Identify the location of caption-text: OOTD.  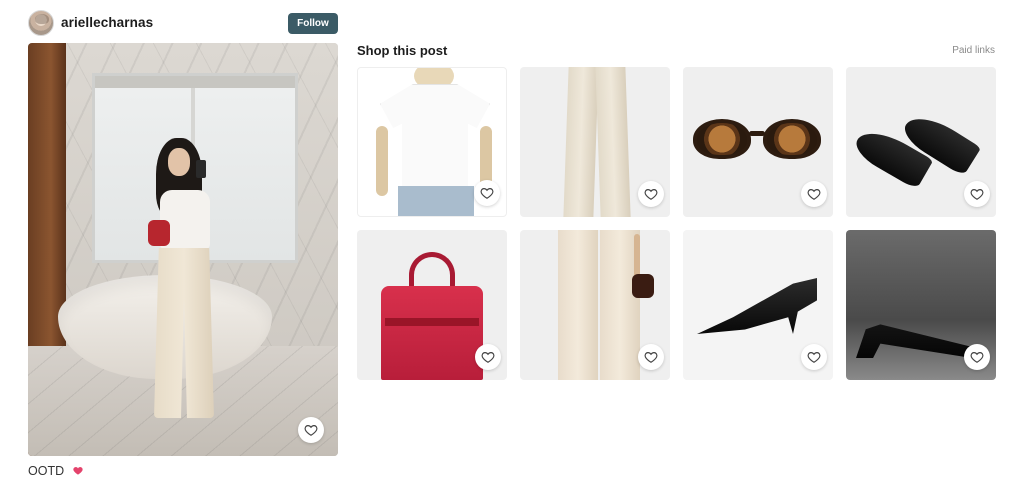
(46, 471).